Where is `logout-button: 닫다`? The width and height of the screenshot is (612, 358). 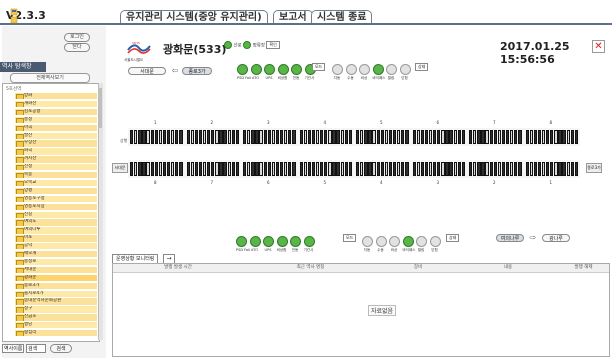 logout-button: 닫다 is located at coordinates (77, 47).